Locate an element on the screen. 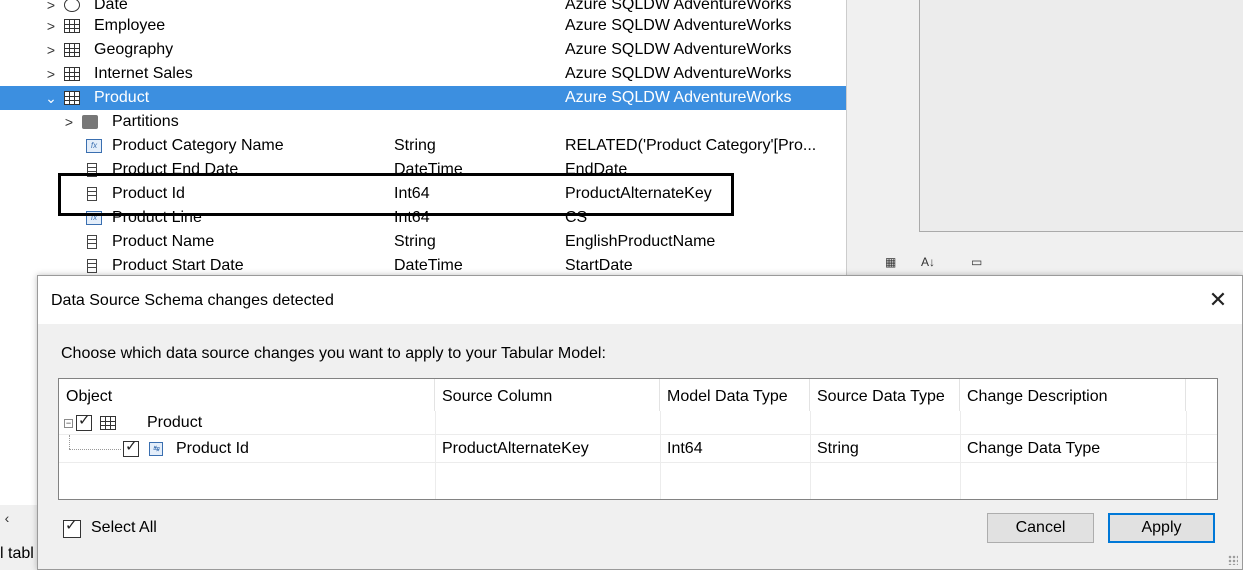 The height and width of the screenshot is (570, 1243). tree-row-label: Product is located at coordinates (122, 97).